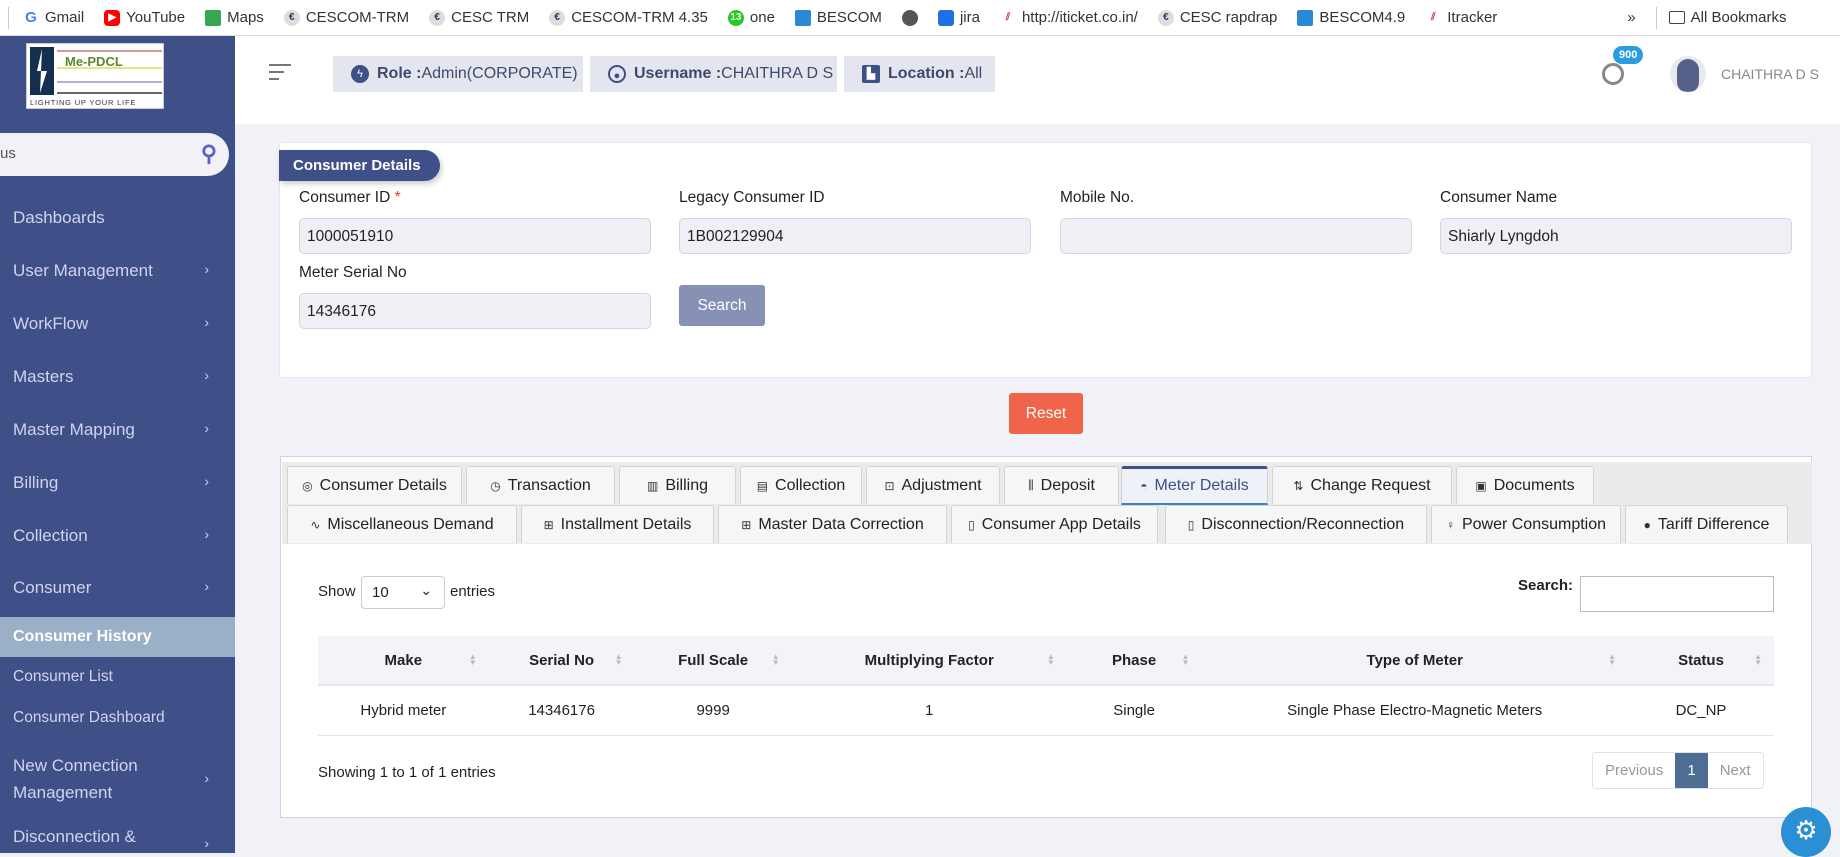 This screenshot has width=1840, height=857. What do you see at coordinates (117, 271) in the screenshot?
I see `sidebar-item-user-management: User Management ›` at bounding box center [117, 271].